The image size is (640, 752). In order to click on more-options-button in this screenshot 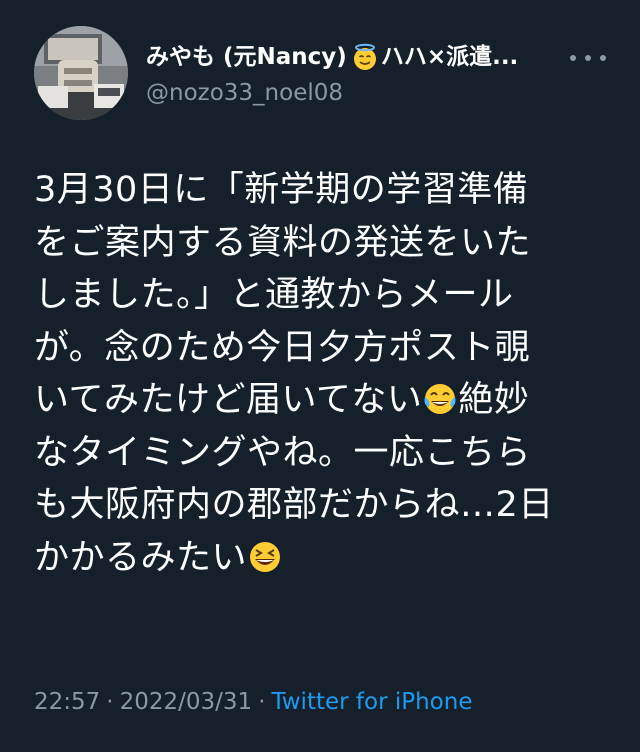, I will do `click(588, 58)`.